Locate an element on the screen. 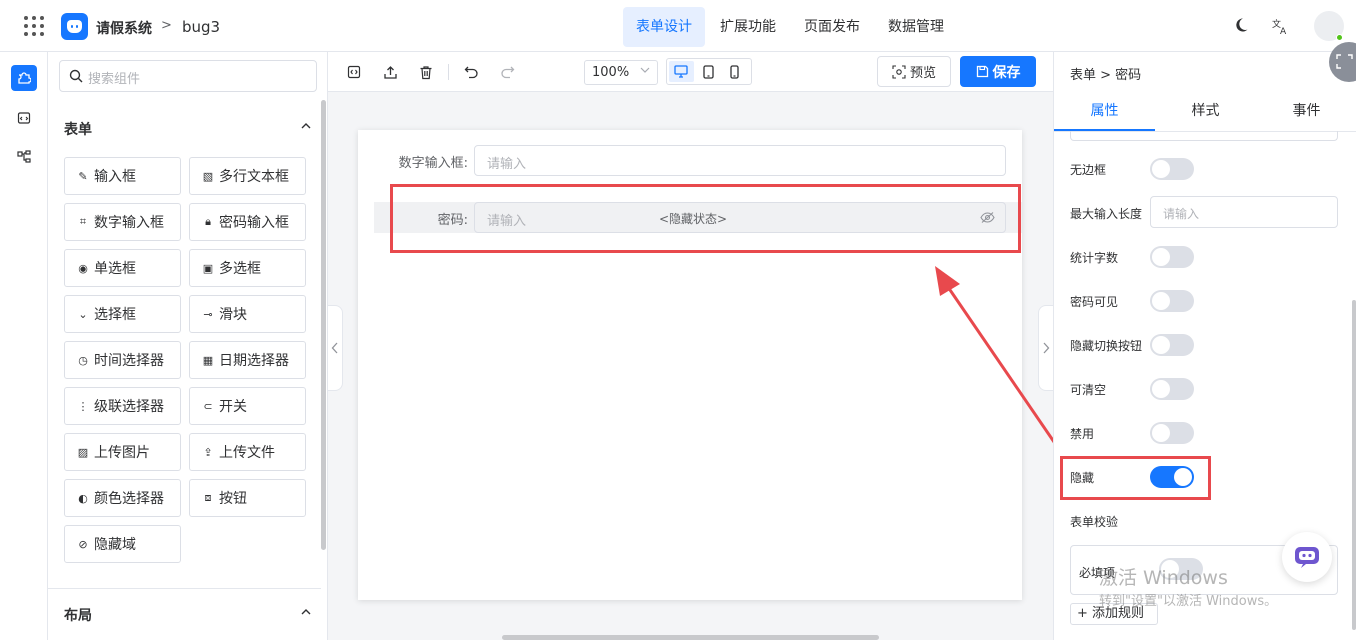 This screenshot has height=640, width=1356. section-title-layout: 布局 is located at coordinates (78, 615).